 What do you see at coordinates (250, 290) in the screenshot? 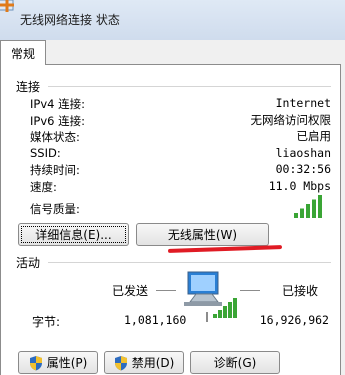
I see `received-connector` at bounding box center [250, 290].